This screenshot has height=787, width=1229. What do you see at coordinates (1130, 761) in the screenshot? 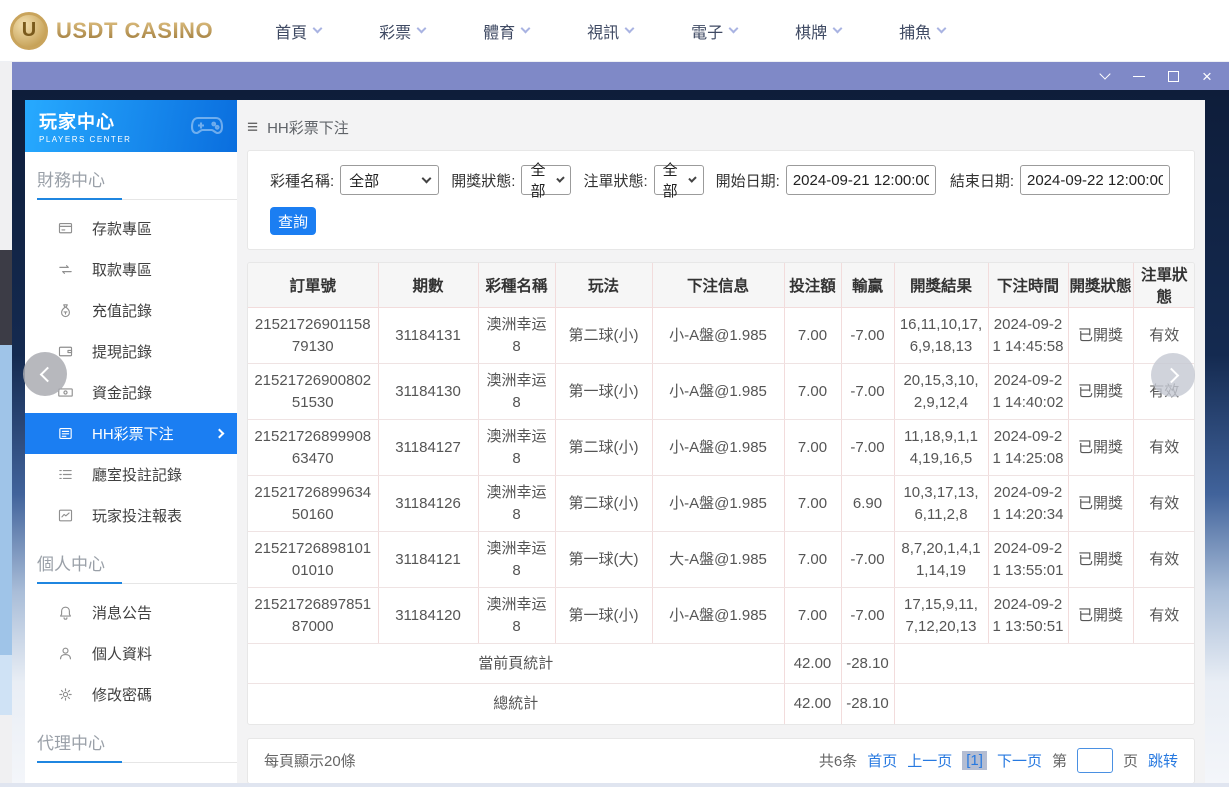
I see `jump-suffix-label: 页` at bounding box center [1130, 761].